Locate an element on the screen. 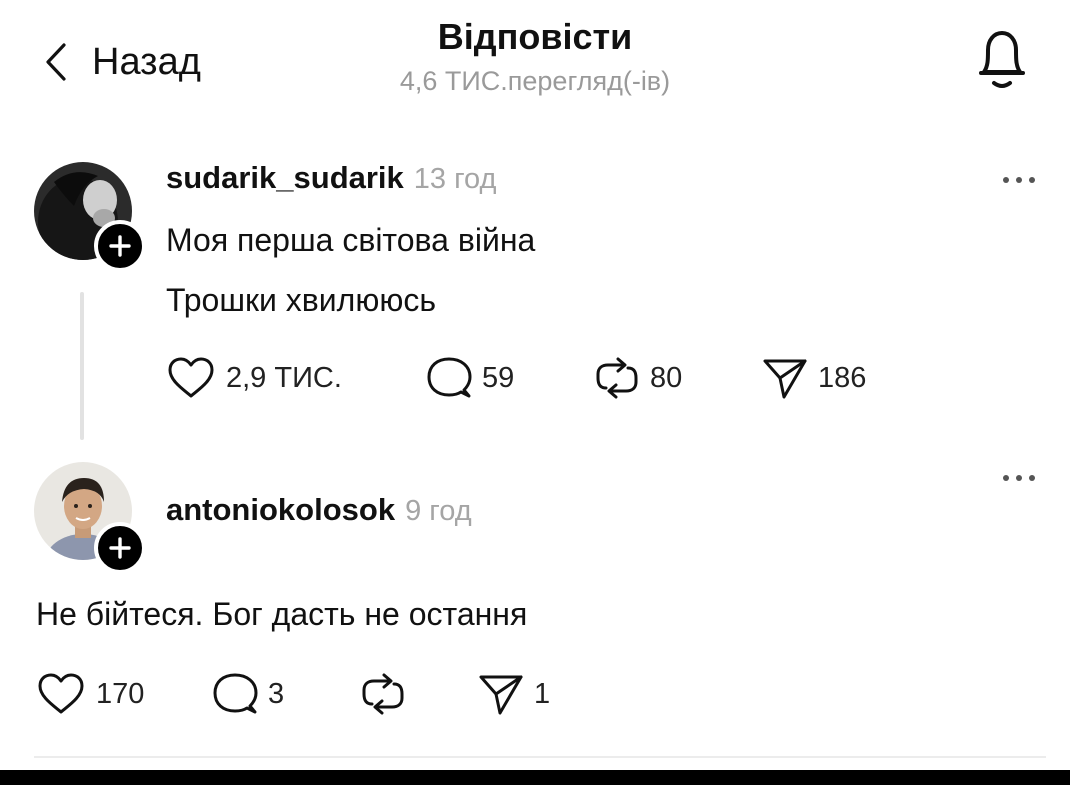 The image size is (1070, 785). username: antoniokolosok is located at coordinates (280, 510).